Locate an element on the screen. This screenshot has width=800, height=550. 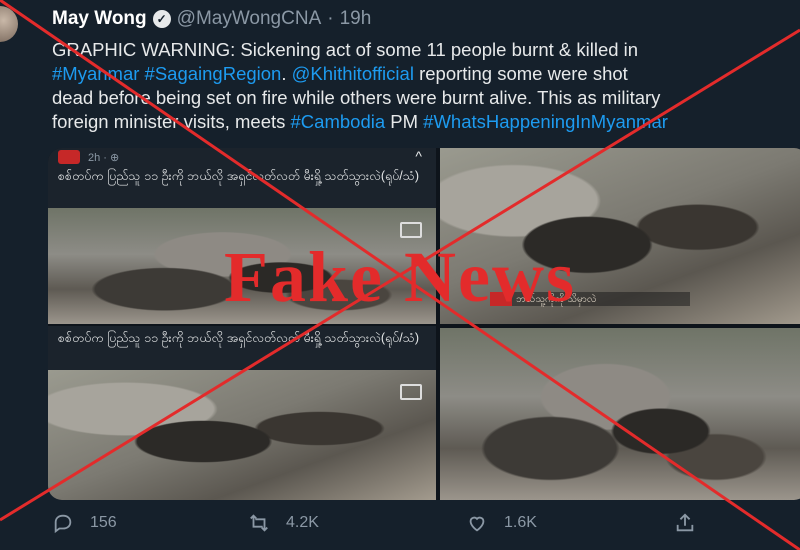
share-button is located at coordinates (685, 523).